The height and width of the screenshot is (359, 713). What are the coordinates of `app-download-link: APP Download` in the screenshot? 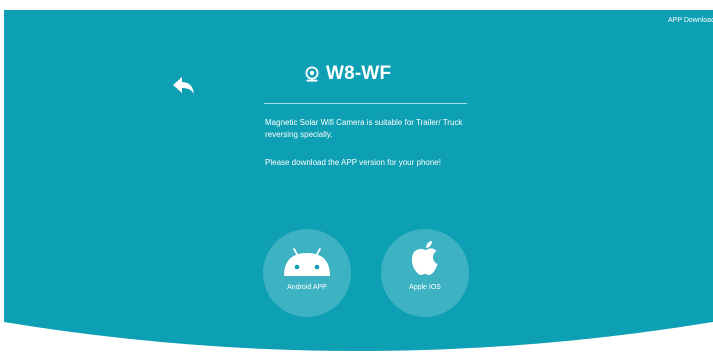 It's located at (690, 21).